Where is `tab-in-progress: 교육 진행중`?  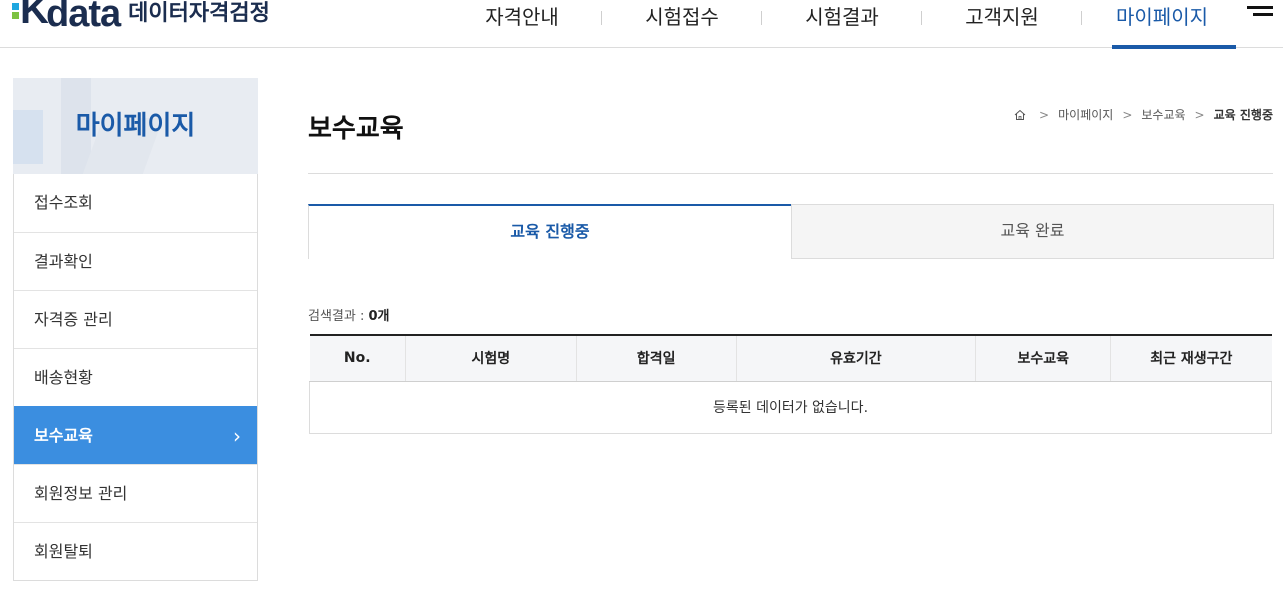
tab-in-progress: 교육 진행중 is located at coordinates (549, 231).